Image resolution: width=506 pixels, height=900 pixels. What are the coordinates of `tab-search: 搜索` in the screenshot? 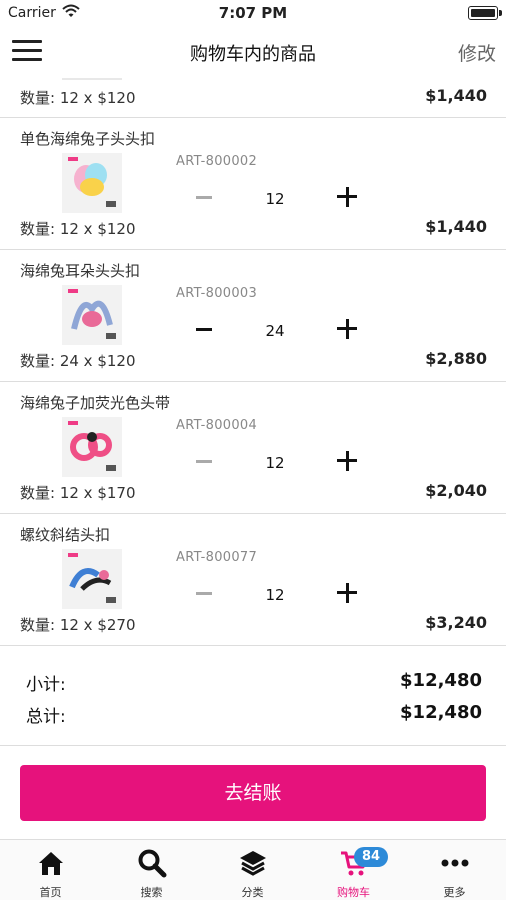 It's located at (151, 870).